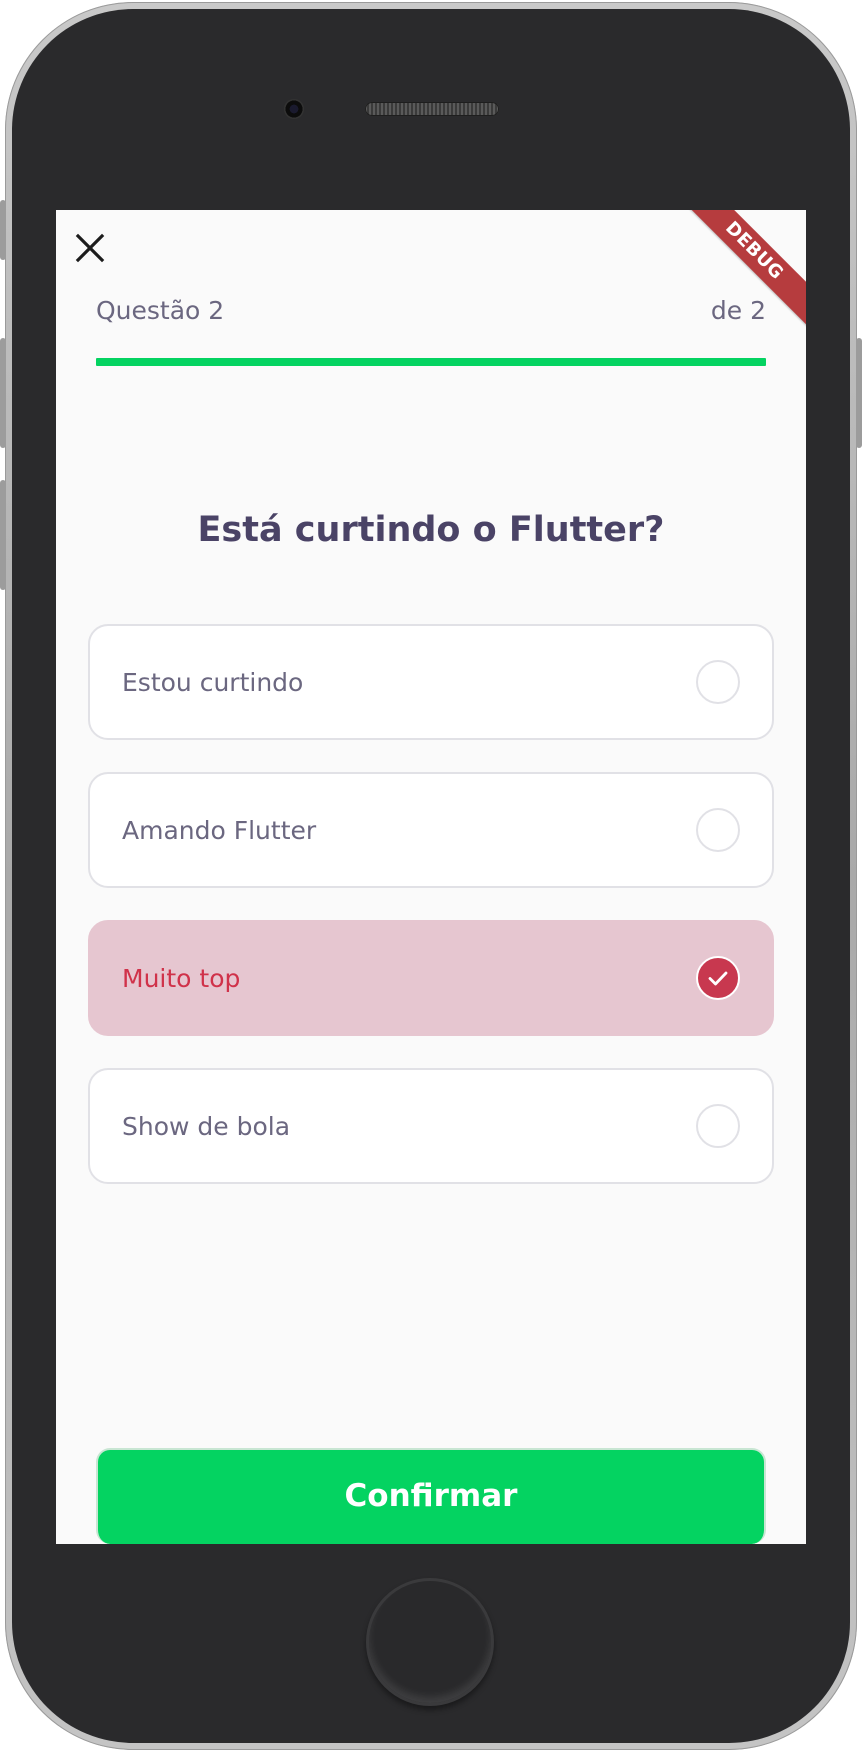 Image resolution: width=862 pixels, height=1754 pixels. Describe the element at coordinates (3, 535) in the screenshot. I see `volume-down-button` at that location.